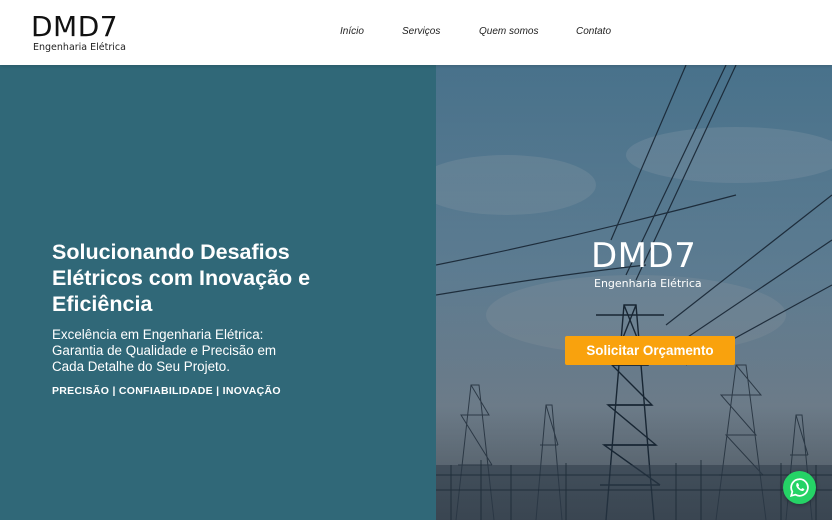 The image size is (832, 520). Describe the element at coordinates (644, 256) in the screenshot. I see `hero-logo-title: DMD7` at that location.